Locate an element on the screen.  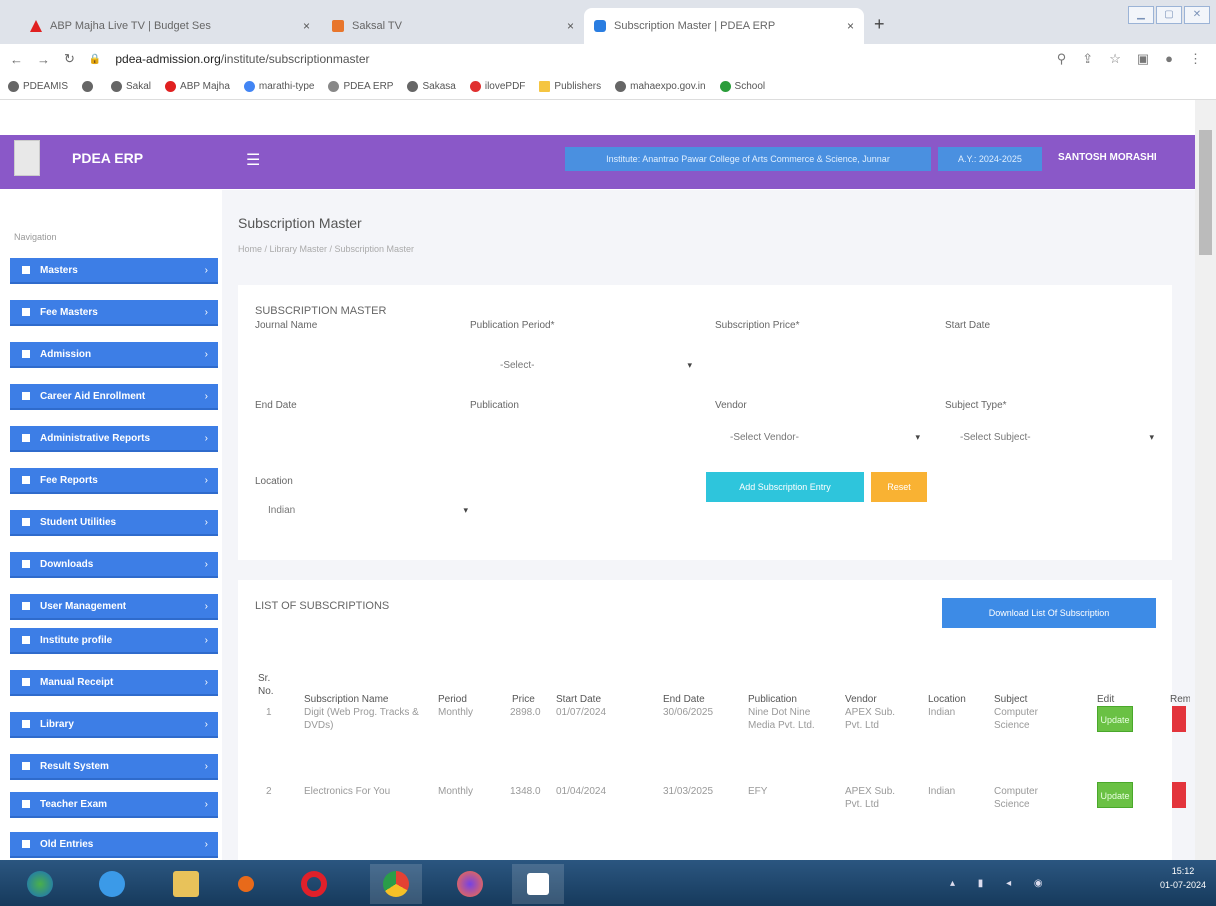
brand-name: PDEA ERP is located at coordinates (107, 158).